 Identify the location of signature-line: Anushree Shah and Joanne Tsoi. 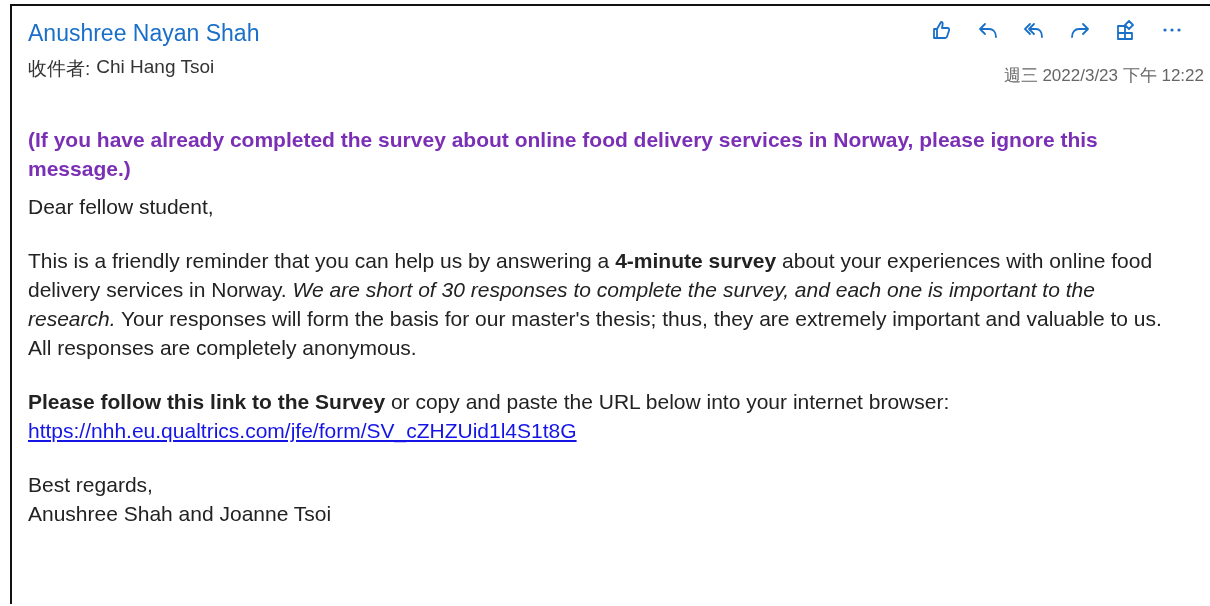
(180, 514).